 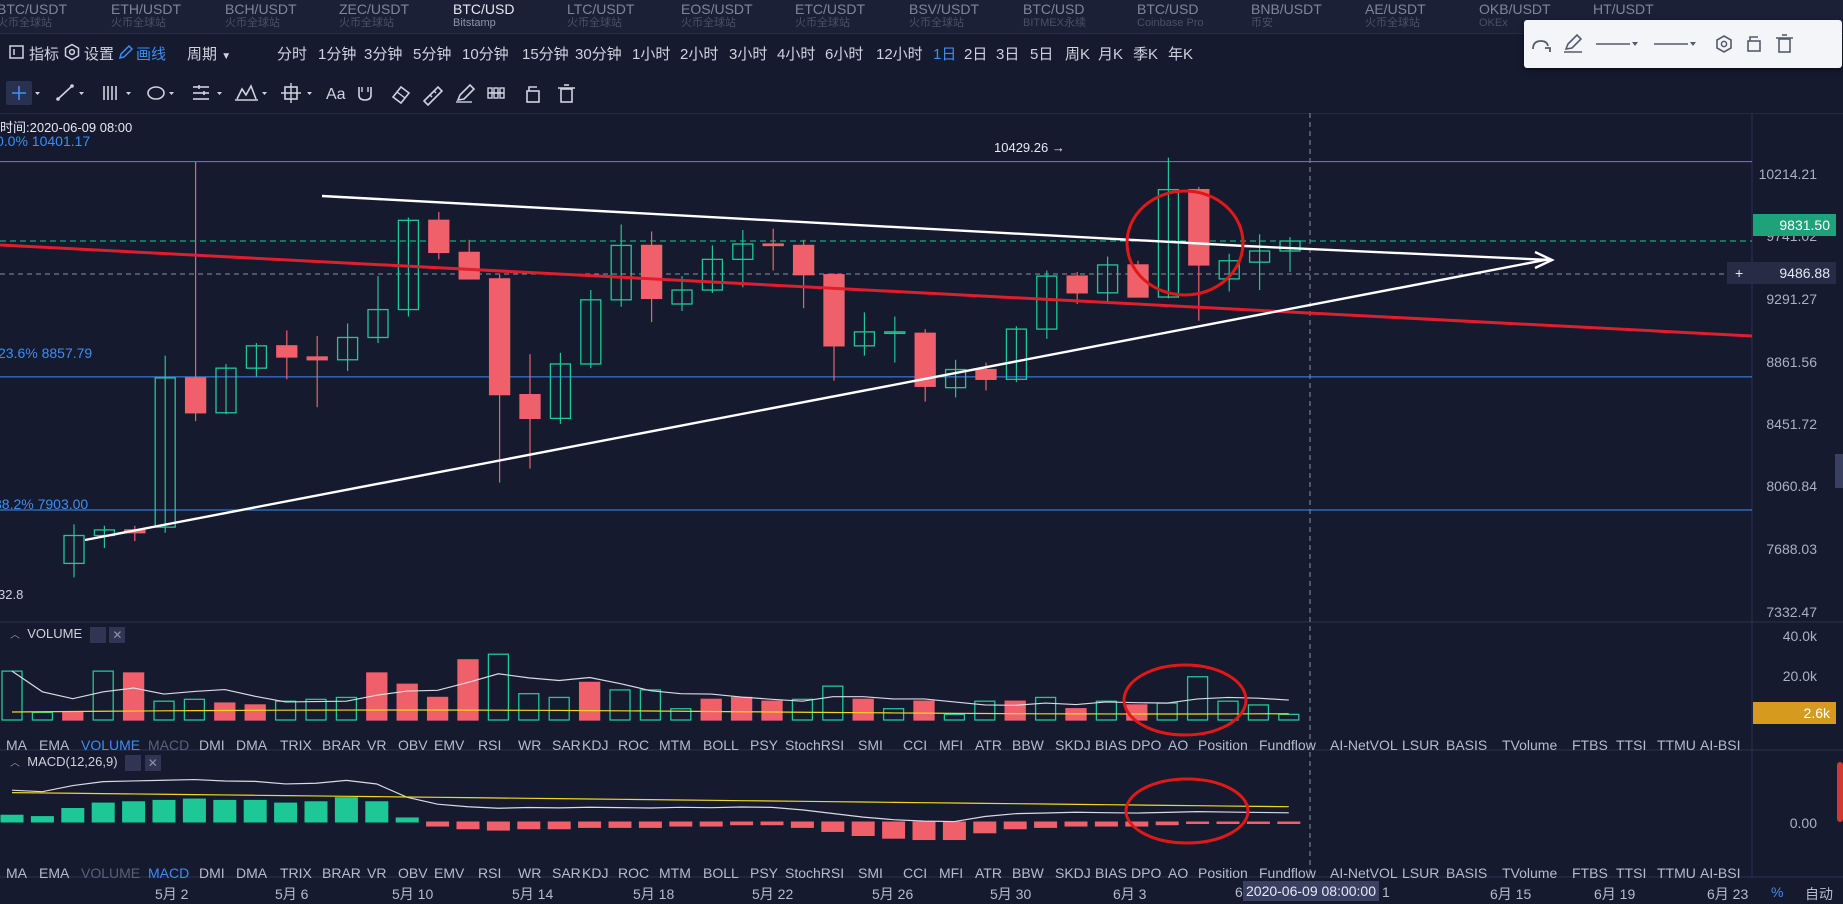 I want to click on symbol-tab: BTC/USD BITMEX永续, so click(x=1080, y=16).